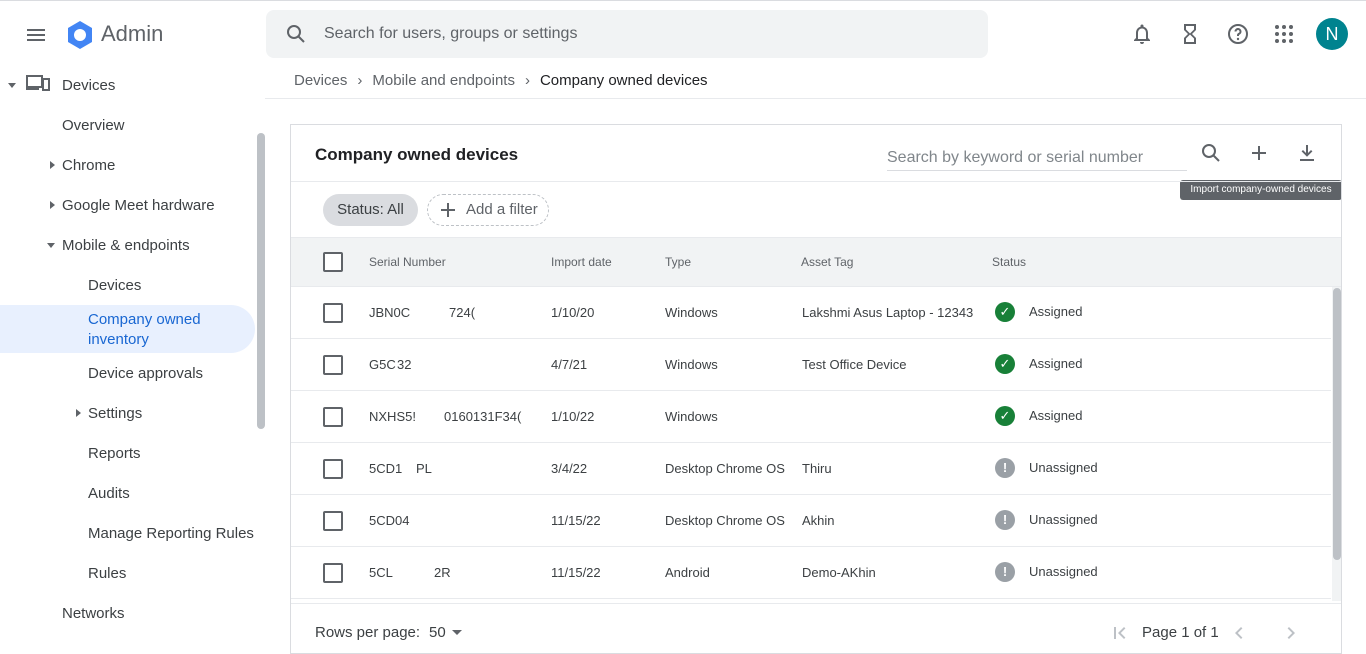 Image resolution: width=1366 pixels, height=654 pixels. What do you see at coordinates (483, 416) in the screenshot?
I see `serial-cell-suffix: 0160131F34(` at bounding box center [483, 416].